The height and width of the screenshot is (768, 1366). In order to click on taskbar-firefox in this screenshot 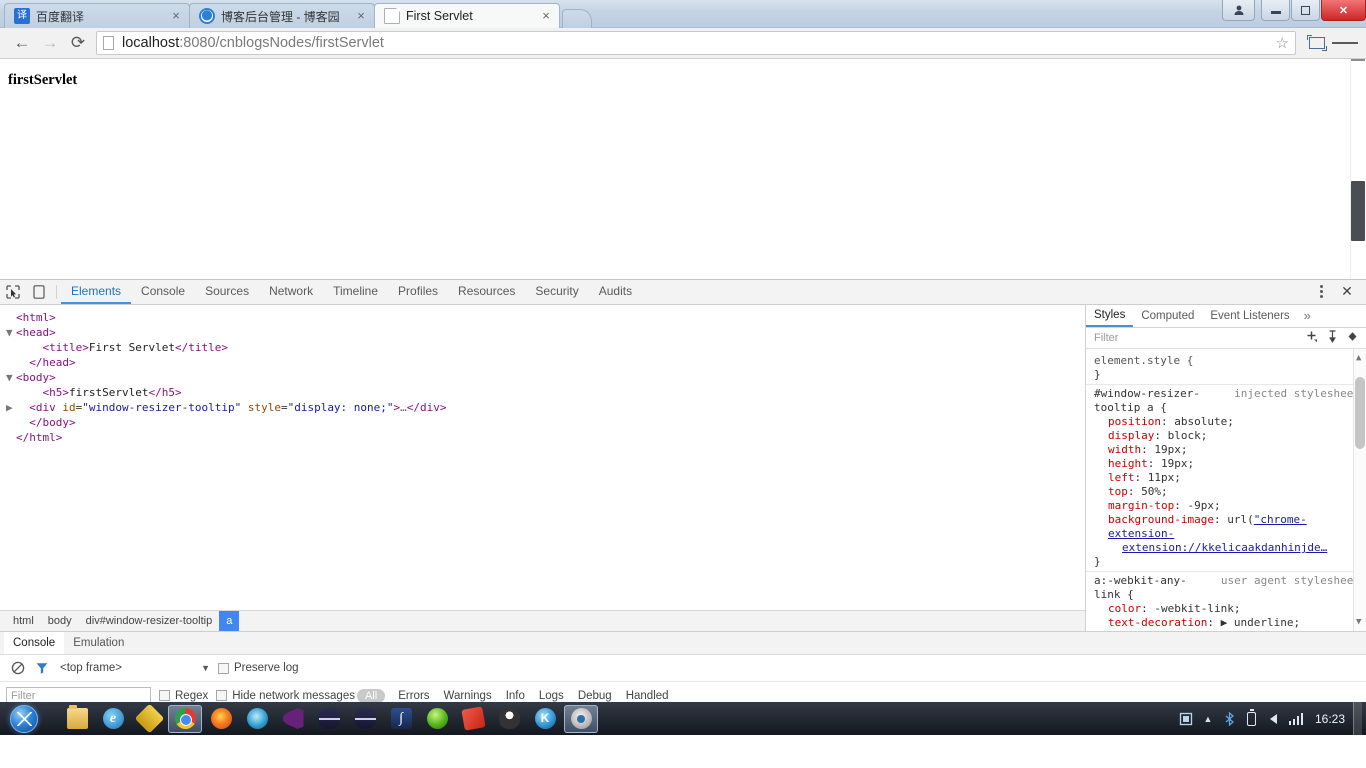, I will do `click(221, 719)`.